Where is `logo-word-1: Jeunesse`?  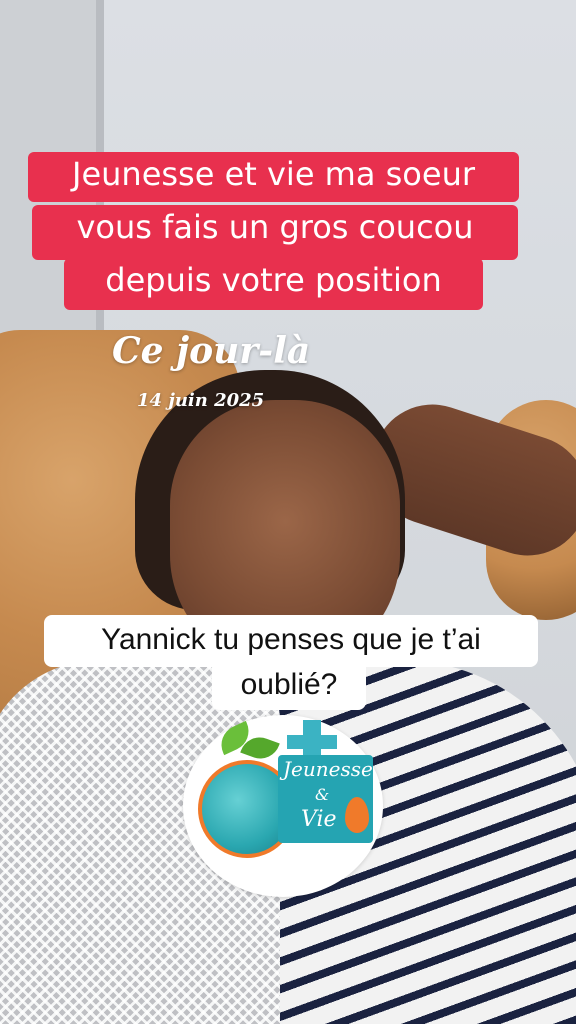 logo-word-1: Jeunesse is located at coordinates (328, 769).